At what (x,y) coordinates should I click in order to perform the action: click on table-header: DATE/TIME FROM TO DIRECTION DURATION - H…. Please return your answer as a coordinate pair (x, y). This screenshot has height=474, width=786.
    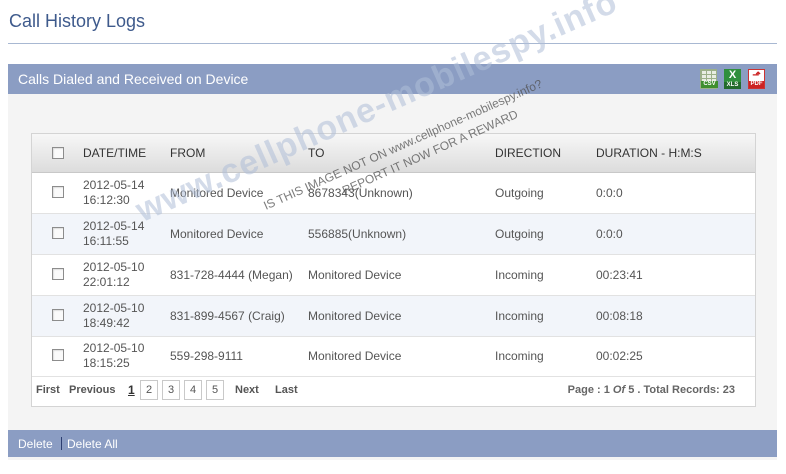
    Looking at the image, I should click on (393, 153).